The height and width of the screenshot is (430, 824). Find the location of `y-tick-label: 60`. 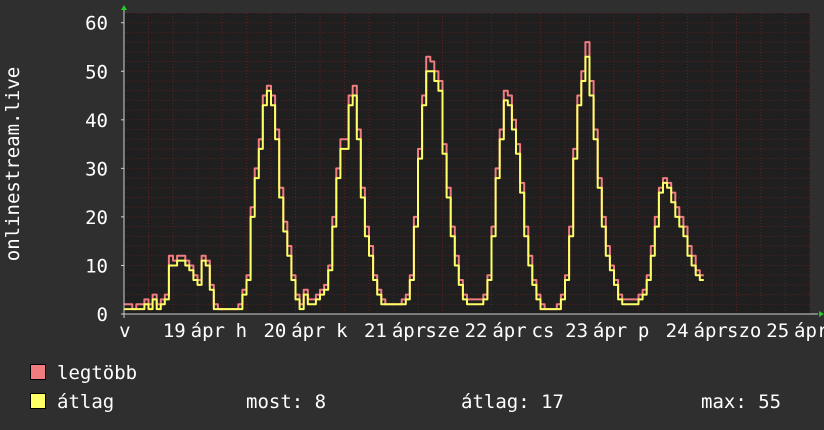

y-tick-label: 60 is located at coordinates (96, 24).